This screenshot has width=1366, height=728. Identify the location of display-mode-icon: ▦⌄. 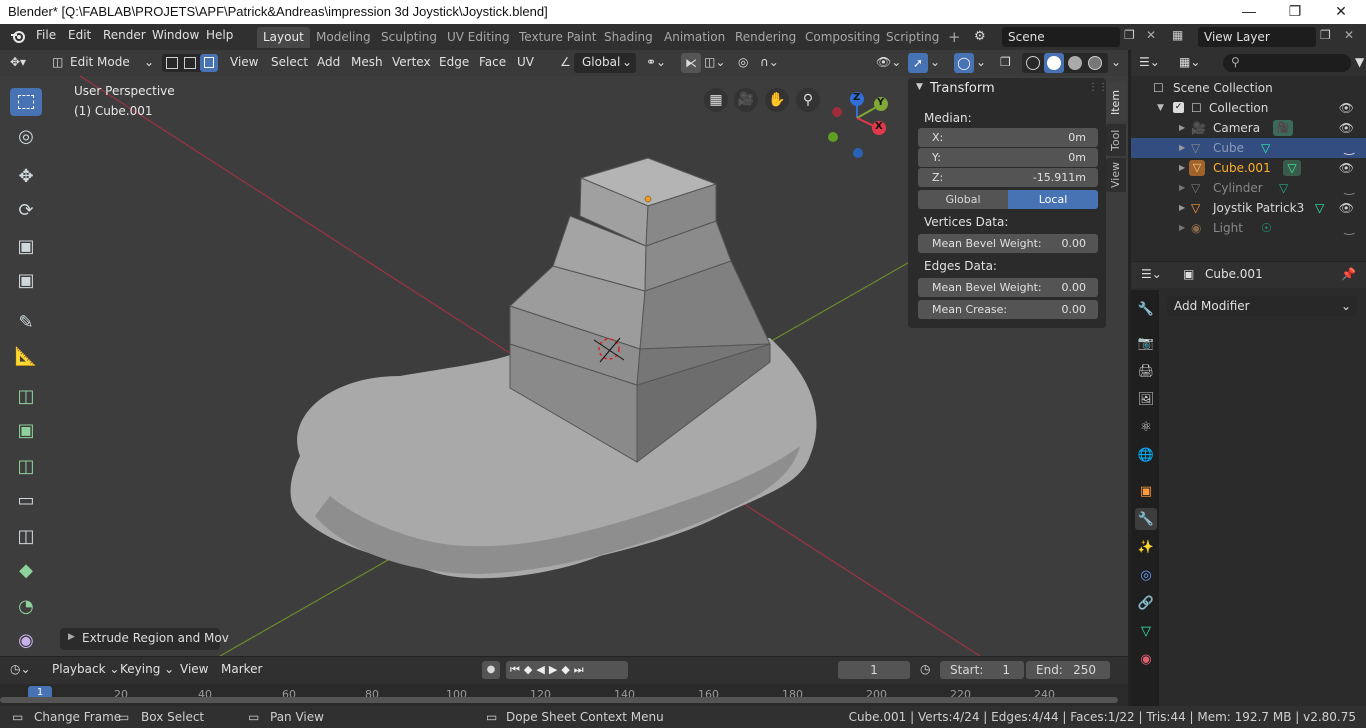
(1189, 62).